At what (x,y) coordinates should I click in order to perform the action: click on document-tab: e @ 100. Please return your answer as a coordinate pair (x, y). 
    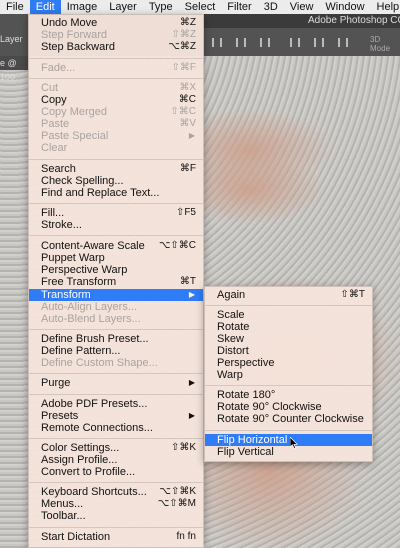
    Looking at the image, I should click on (15, 69).